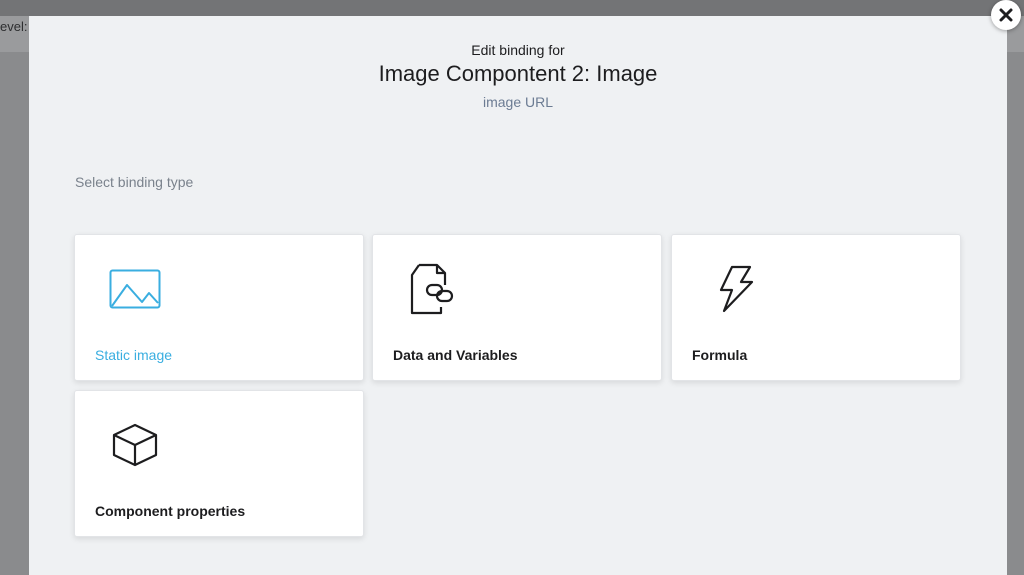 The height and width of the screenshot is (575, 1024). I want to click on close-button, so click(1006, 15).